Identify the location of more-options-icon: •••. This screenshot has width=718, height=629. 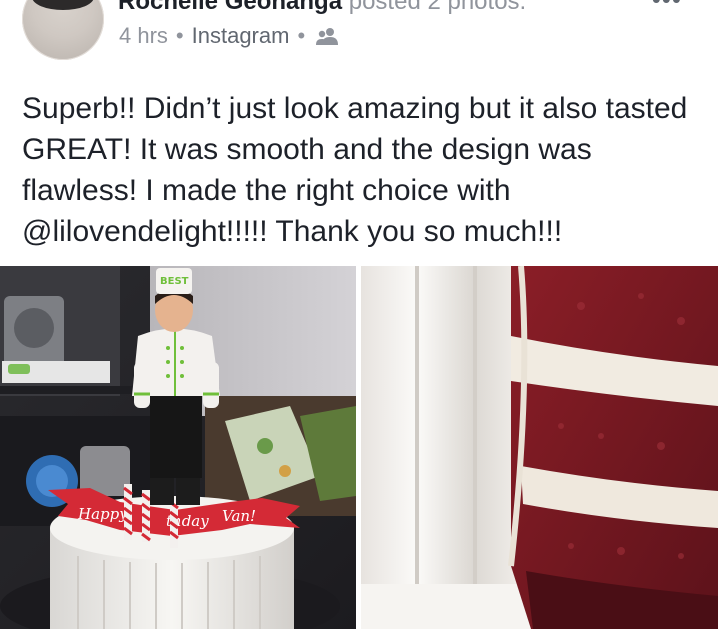
(667, 6).